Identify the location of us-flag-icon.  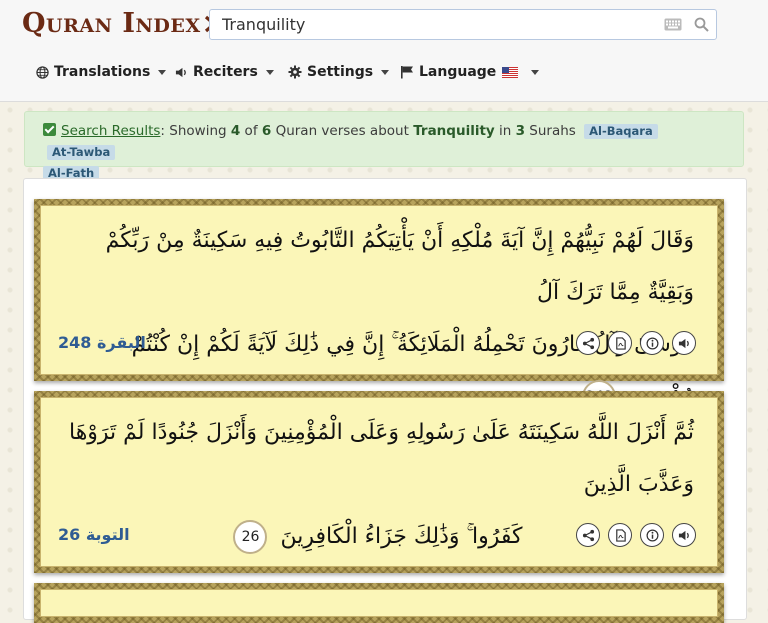
(510, 72).